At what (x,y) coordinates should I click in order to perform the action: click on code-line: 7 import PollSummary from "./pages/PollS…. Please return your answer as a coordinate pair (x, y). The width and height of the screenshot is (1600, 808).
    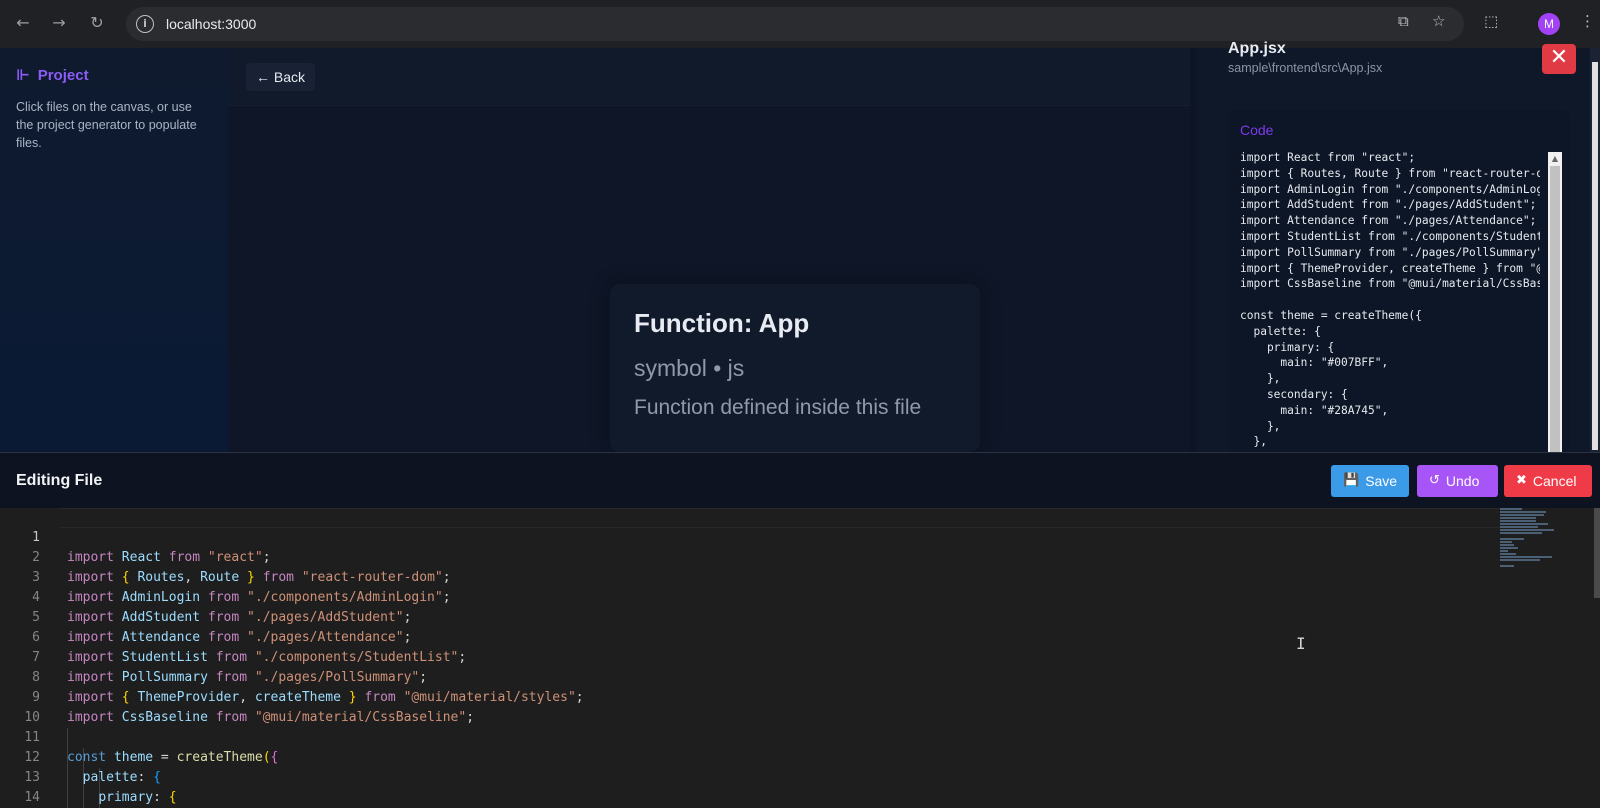
    Looking at the image, I should click on (750, 656).